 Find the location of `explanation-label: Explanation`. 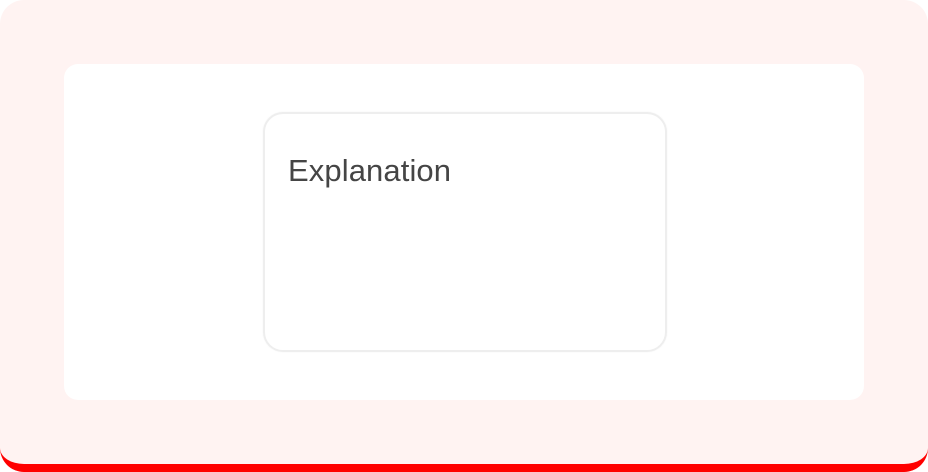

explanation-label: Explanation is located at coordinates (370, 170).